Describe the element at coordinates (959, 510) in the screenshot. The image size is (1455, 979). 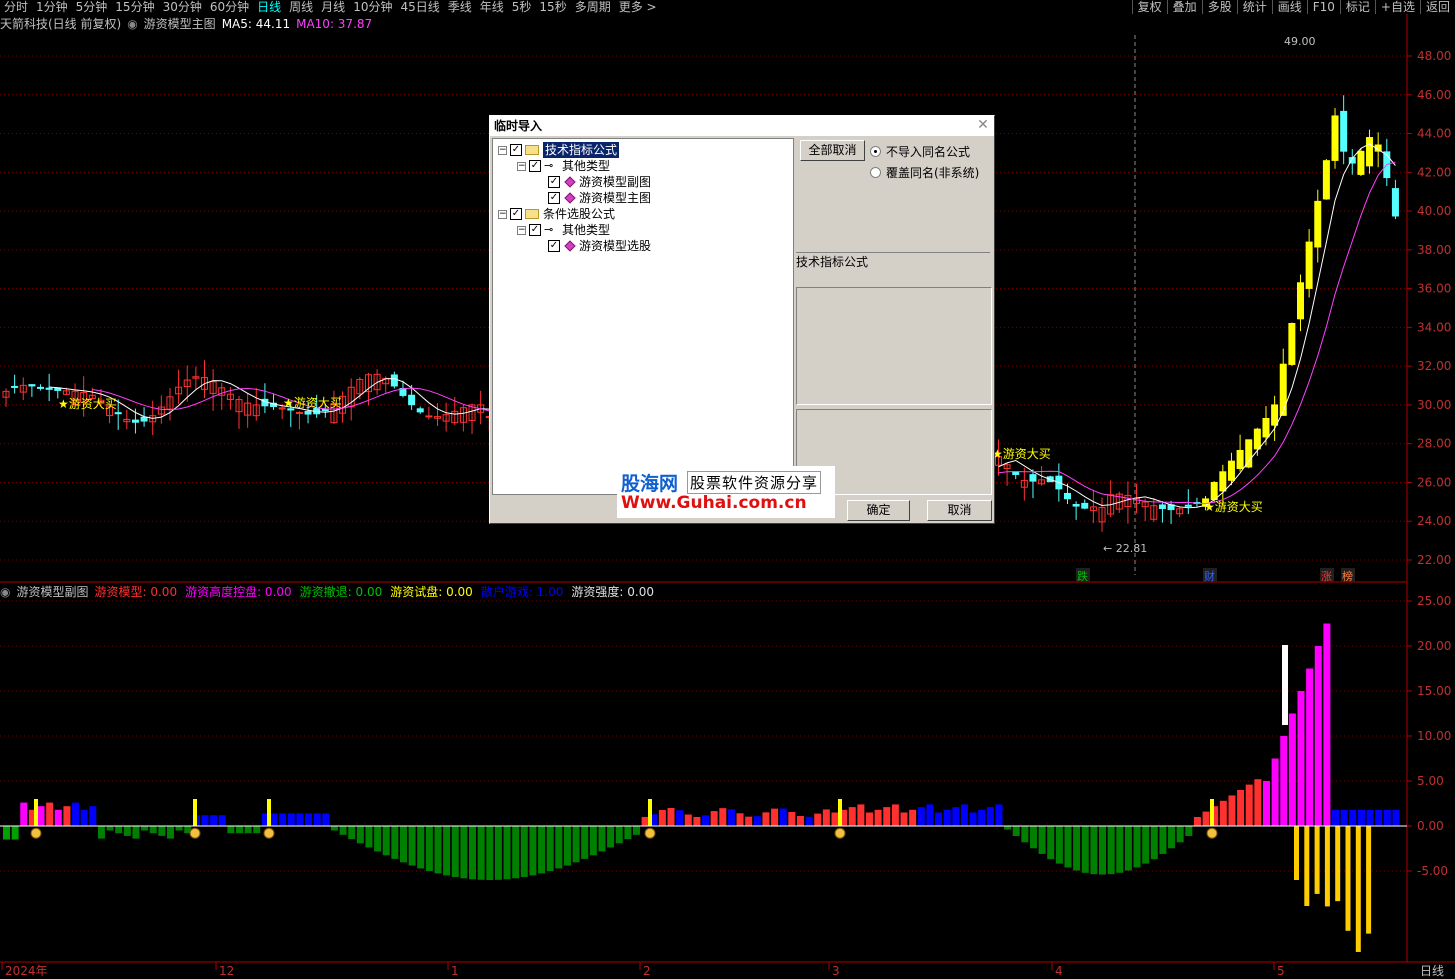
I see `cancel-button: 取消` at that location.